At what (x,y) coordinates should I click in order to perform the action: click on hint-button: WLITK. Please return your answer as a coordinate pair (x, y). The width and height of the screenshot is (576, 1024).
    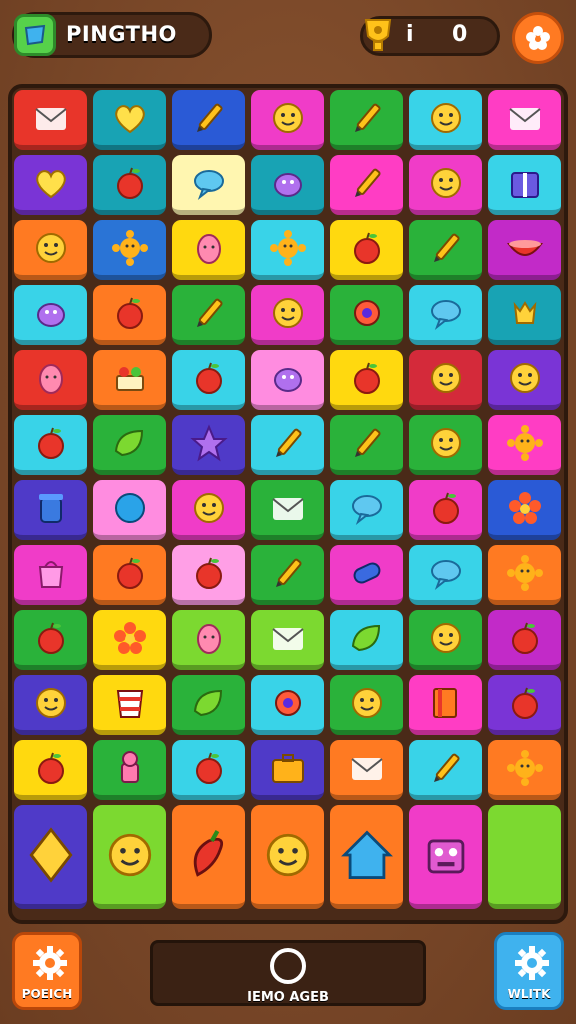
    Looking at the image, I should click on (529, 971).